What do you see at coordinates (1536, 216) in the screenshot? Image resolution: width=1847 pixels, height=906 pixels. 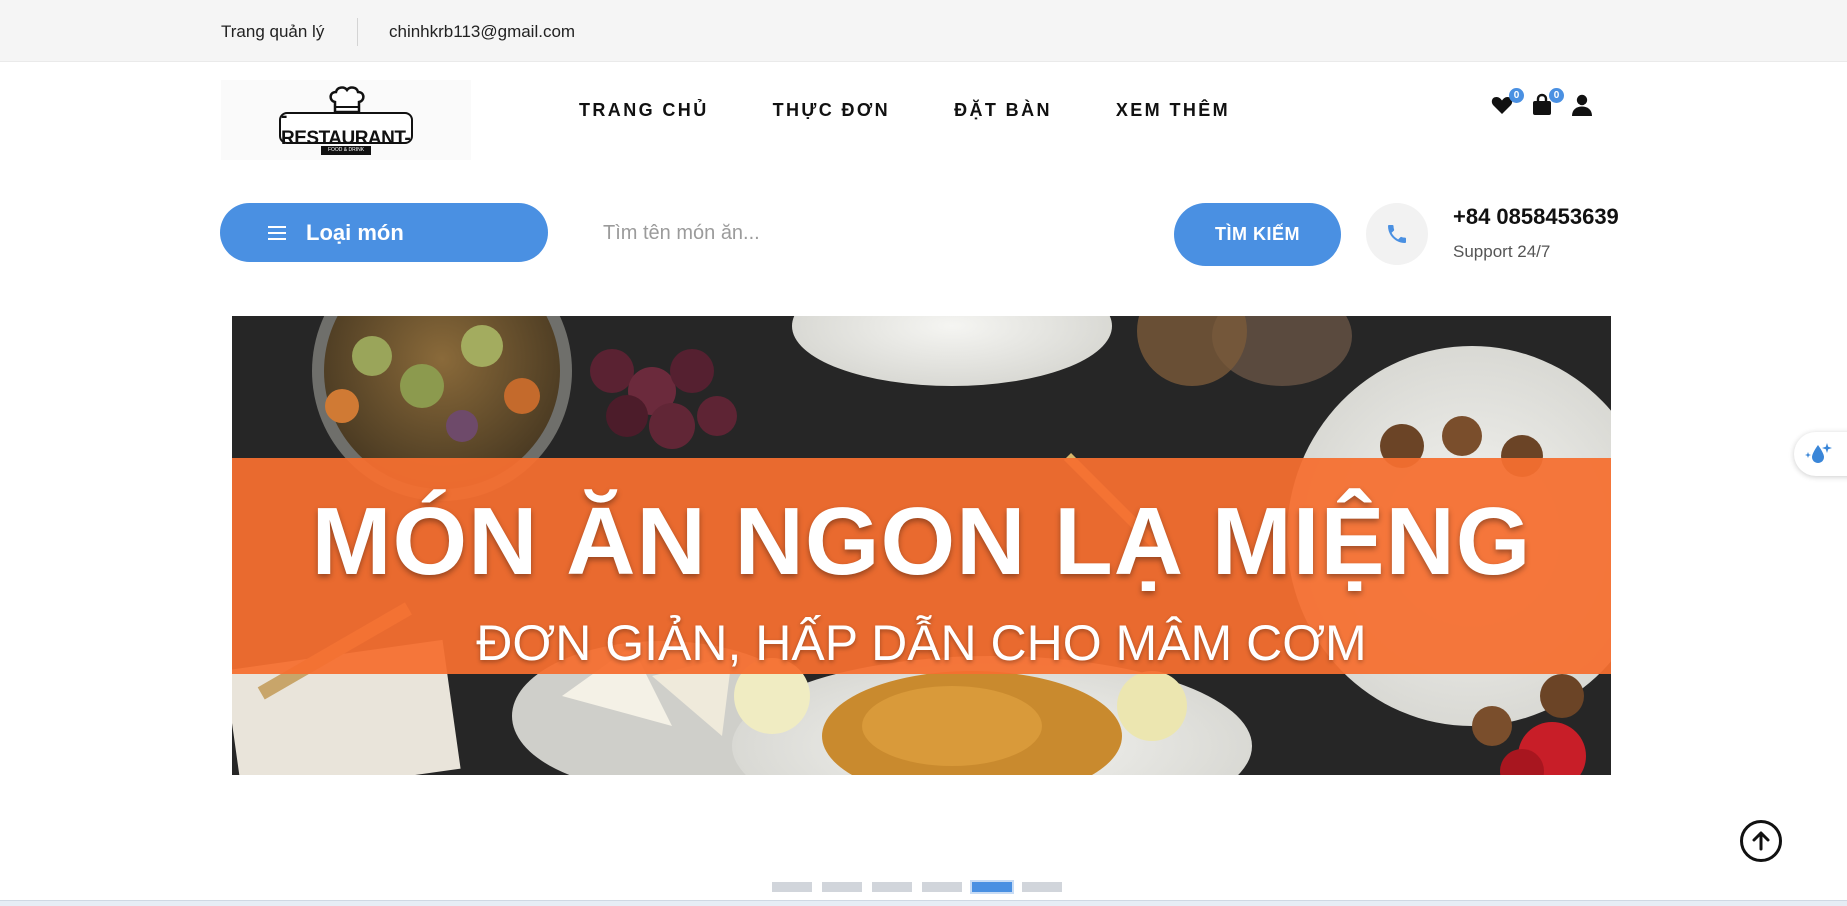 I see `hotline-number: +84 0858453639` at bounding box center [1536, 216].